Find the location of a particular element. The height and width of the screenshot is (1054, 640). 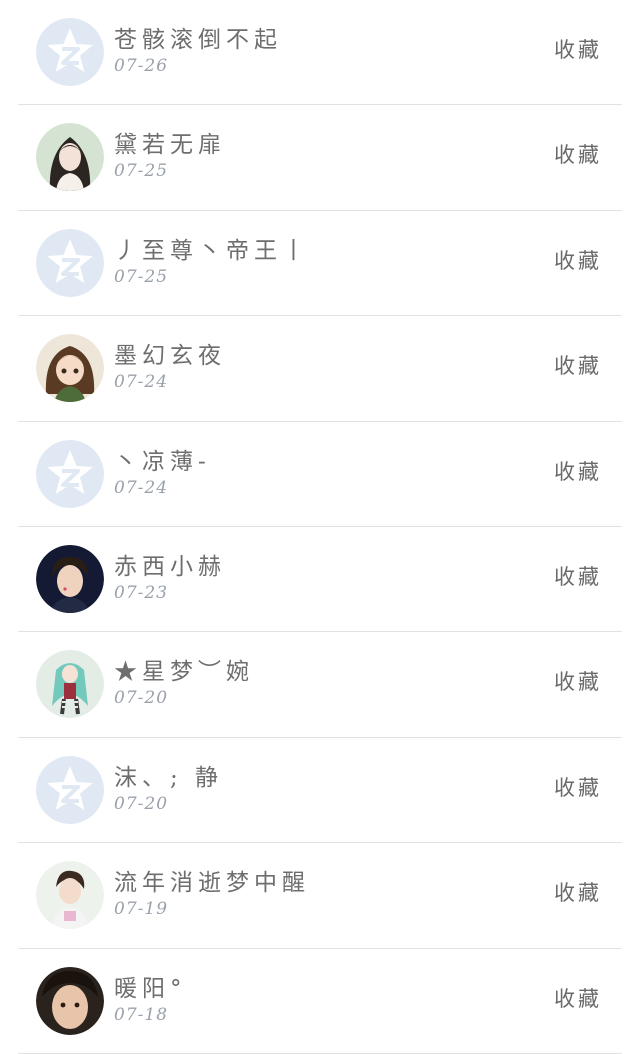

date-label: 07-26 is located at coordinates (141, 66).